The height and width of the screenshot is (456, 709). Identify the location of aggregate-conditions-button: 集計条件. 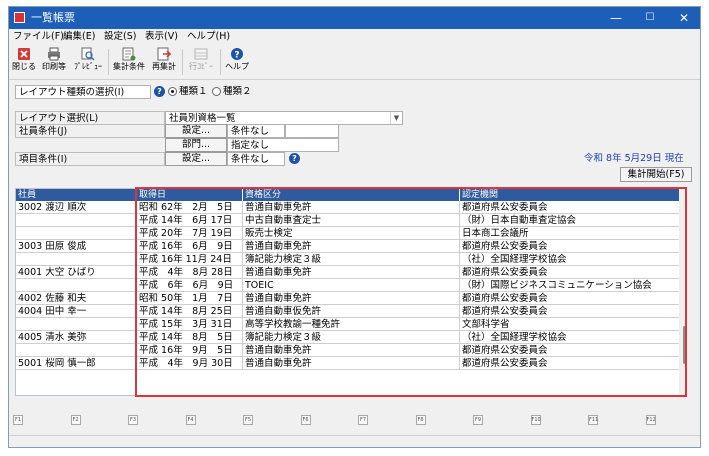
(129, 62).